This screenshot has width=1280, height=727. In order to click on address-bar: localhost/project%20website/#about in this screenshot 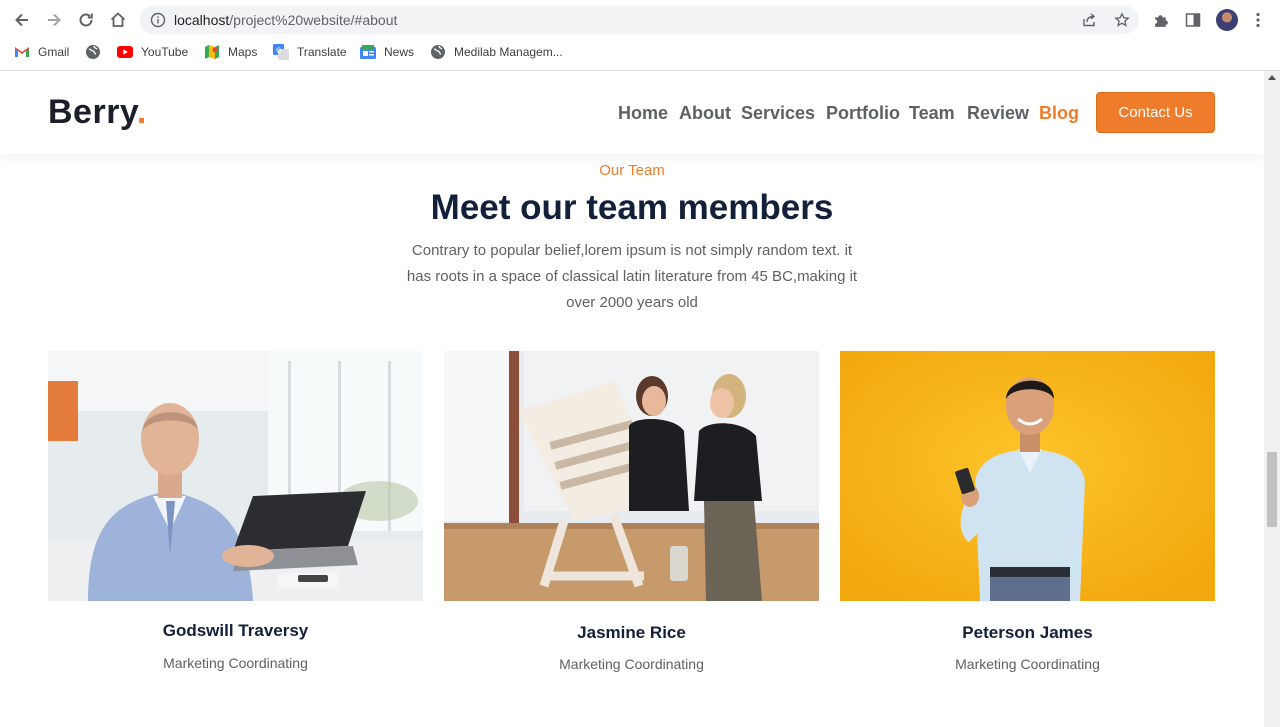, I will do `click(639, 20)`.